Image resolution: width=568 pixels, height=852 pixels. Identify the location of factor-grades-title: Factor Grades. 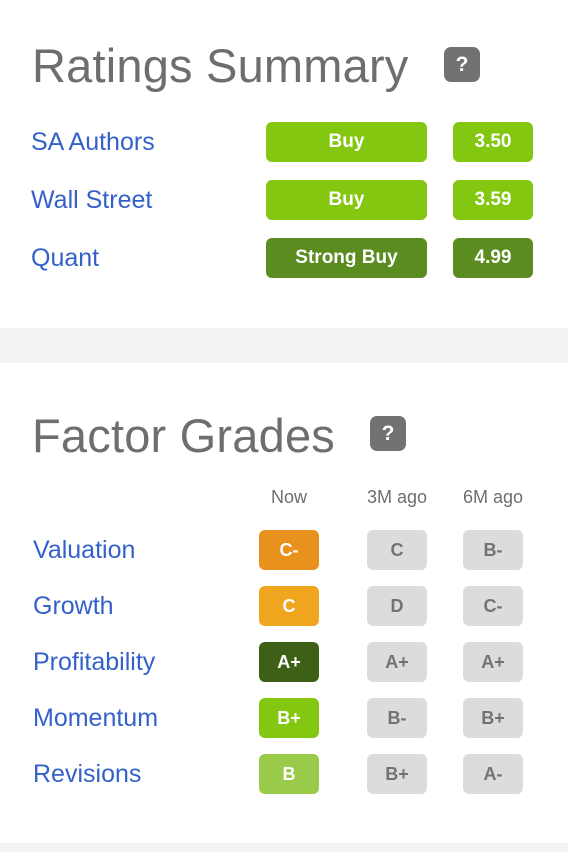
(183, 435).